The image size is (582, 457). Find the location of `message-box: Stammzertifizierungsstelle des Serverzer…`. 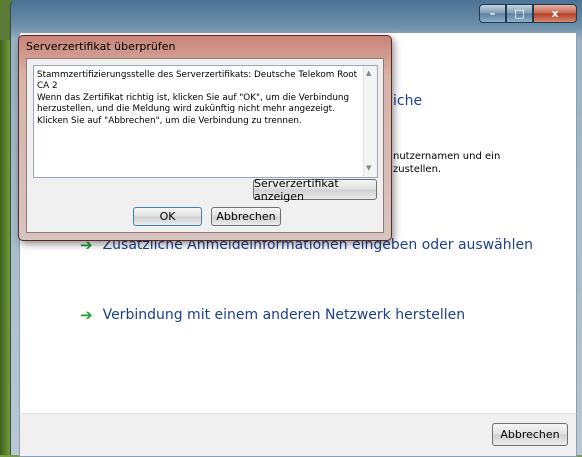

message-box: Stammzertifizierungsstelle des Serverzer… is located at coordinates (205, 121).